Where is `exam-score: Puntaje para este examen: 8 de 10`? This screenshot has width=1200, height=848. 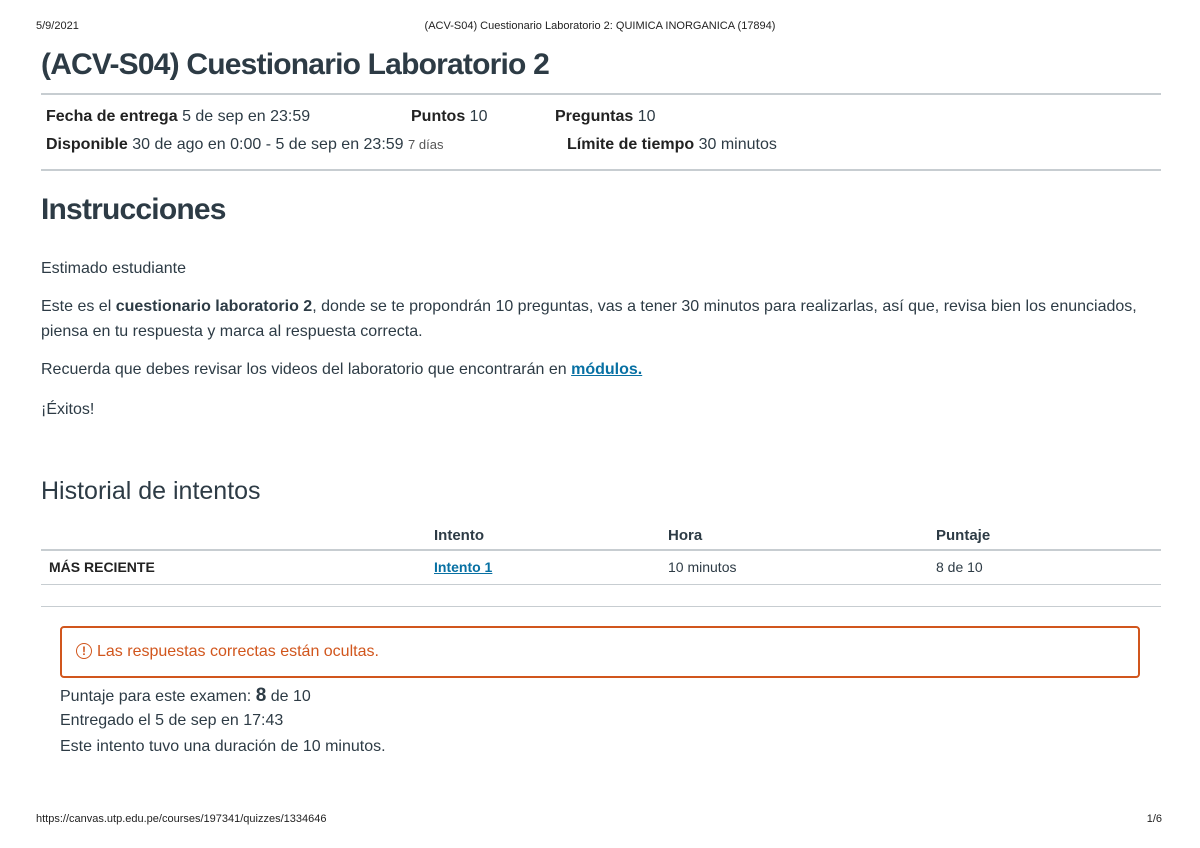
exam-score: Puntaje para este examen: 8 de 10 is located at coordinates (185, 696).